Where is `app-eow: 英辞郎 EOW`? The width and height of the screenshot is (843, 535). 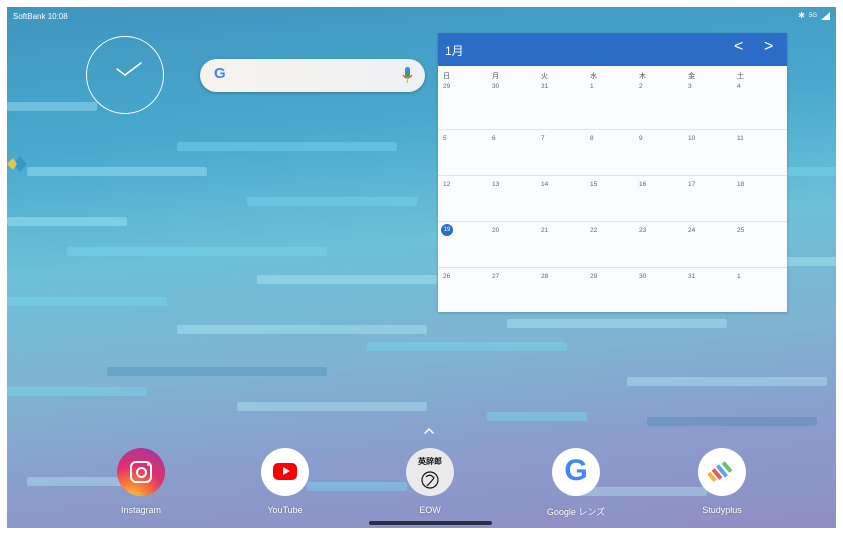
app-eow: 英辞郎 EOW is located at coordinates (430, 481).